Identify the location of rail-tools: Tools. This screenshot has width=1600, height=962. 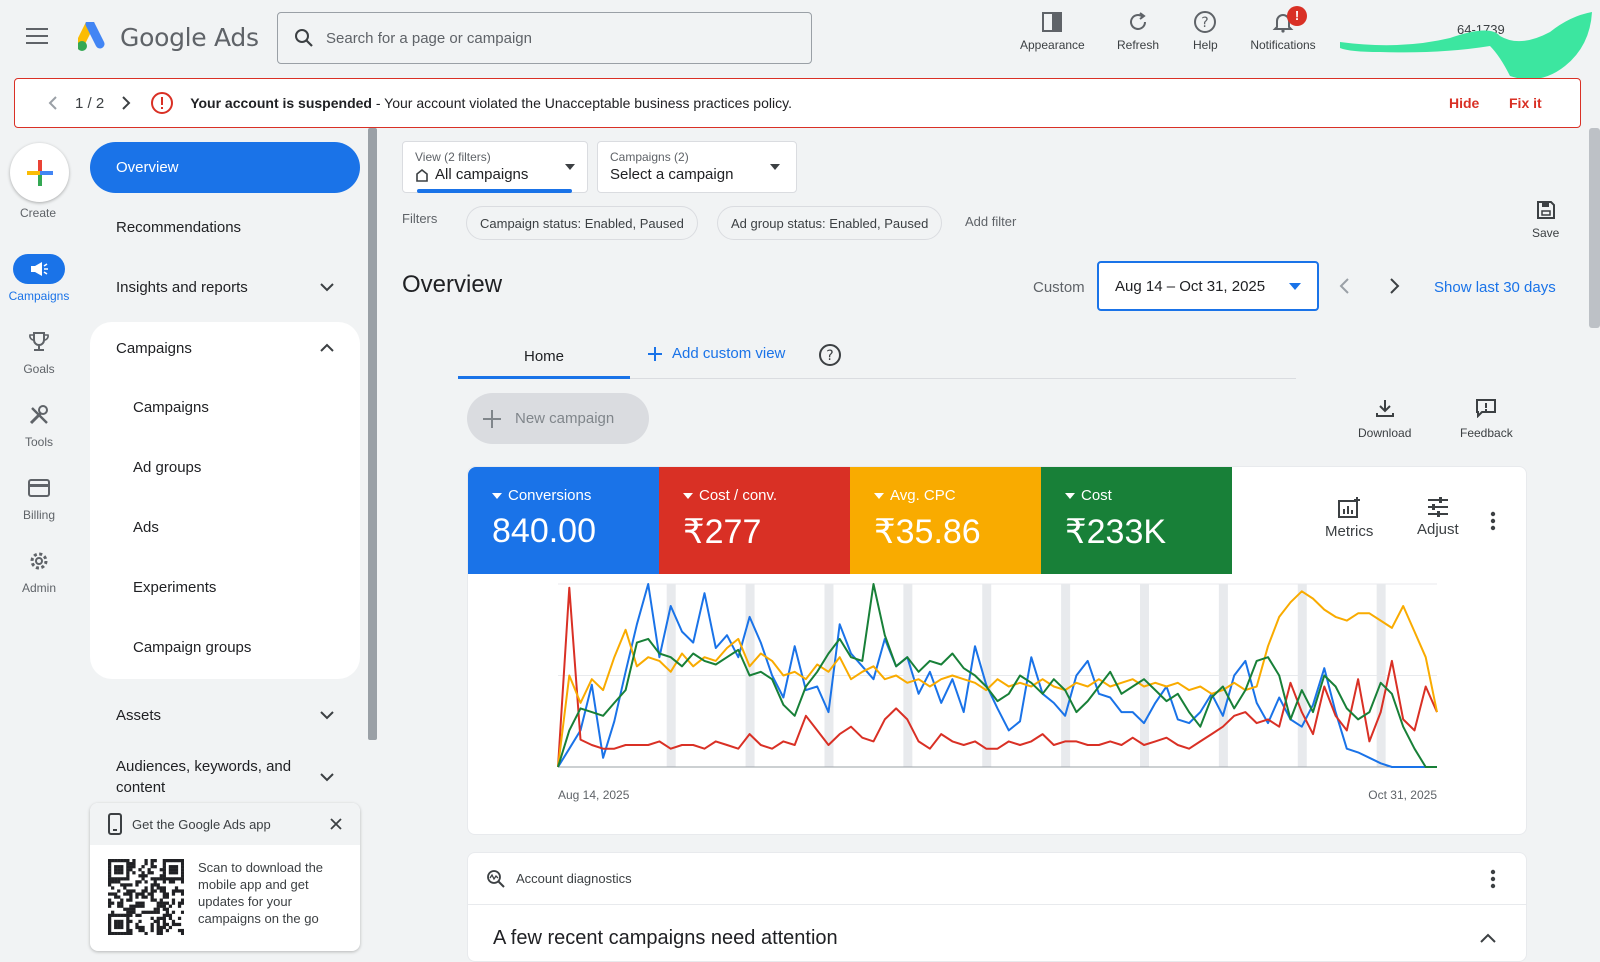
(39, 424).